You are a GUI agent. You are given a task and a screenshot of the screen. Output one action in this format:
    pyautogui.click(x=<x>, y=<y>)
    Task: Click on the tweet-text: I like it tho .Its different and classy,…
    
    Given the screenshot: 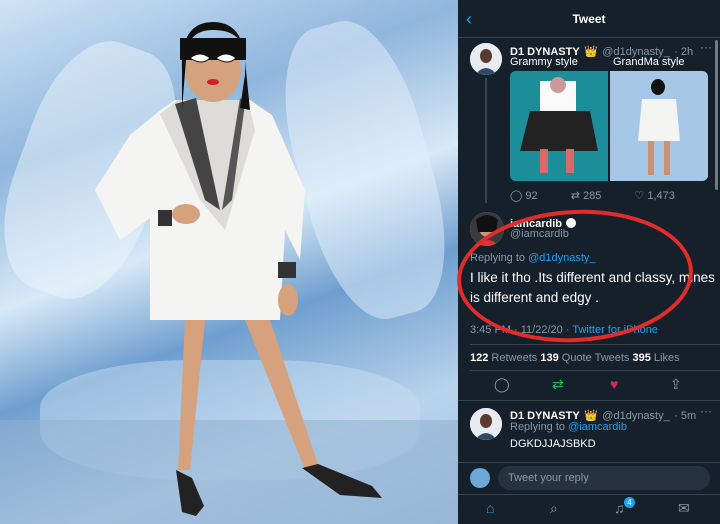 What is the action you would take?
    pyautogui.click(x=592, y=287)
    